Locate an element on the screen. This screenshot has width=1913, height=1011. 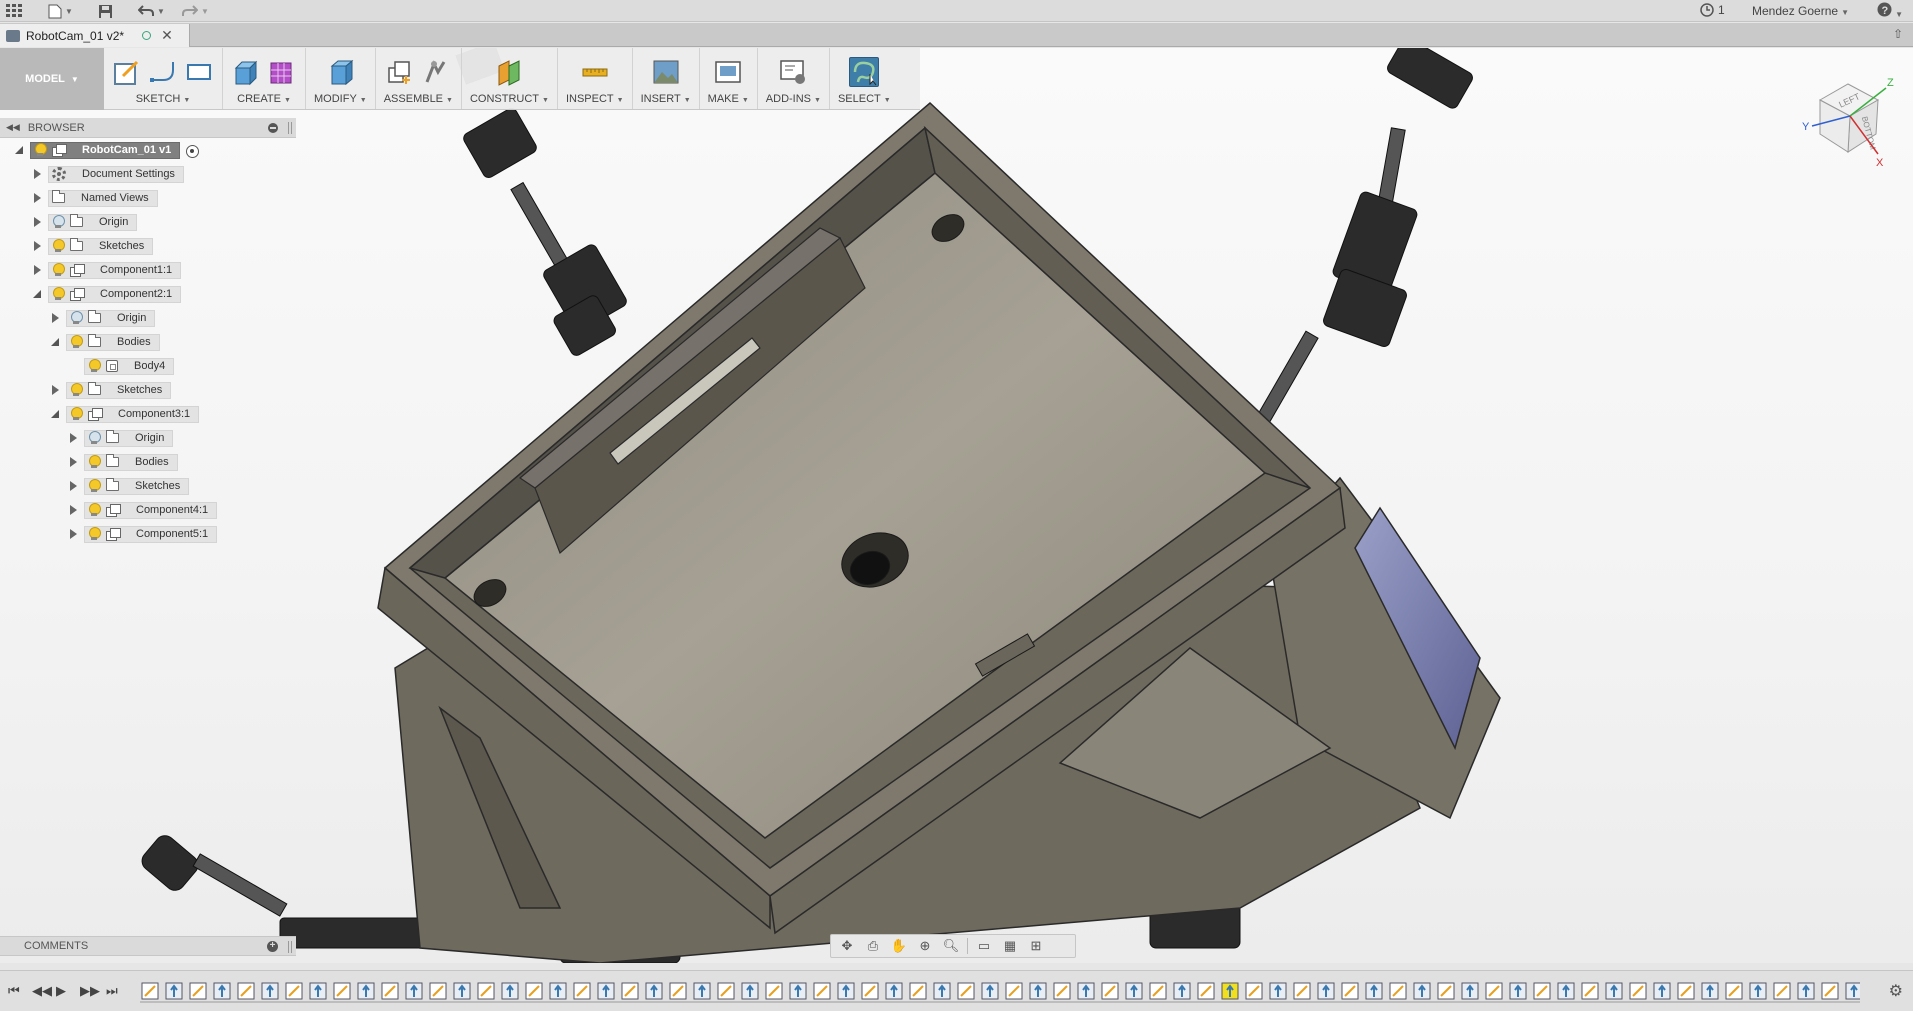
collapse-arrow-icon is located at coordinates (55, 414).